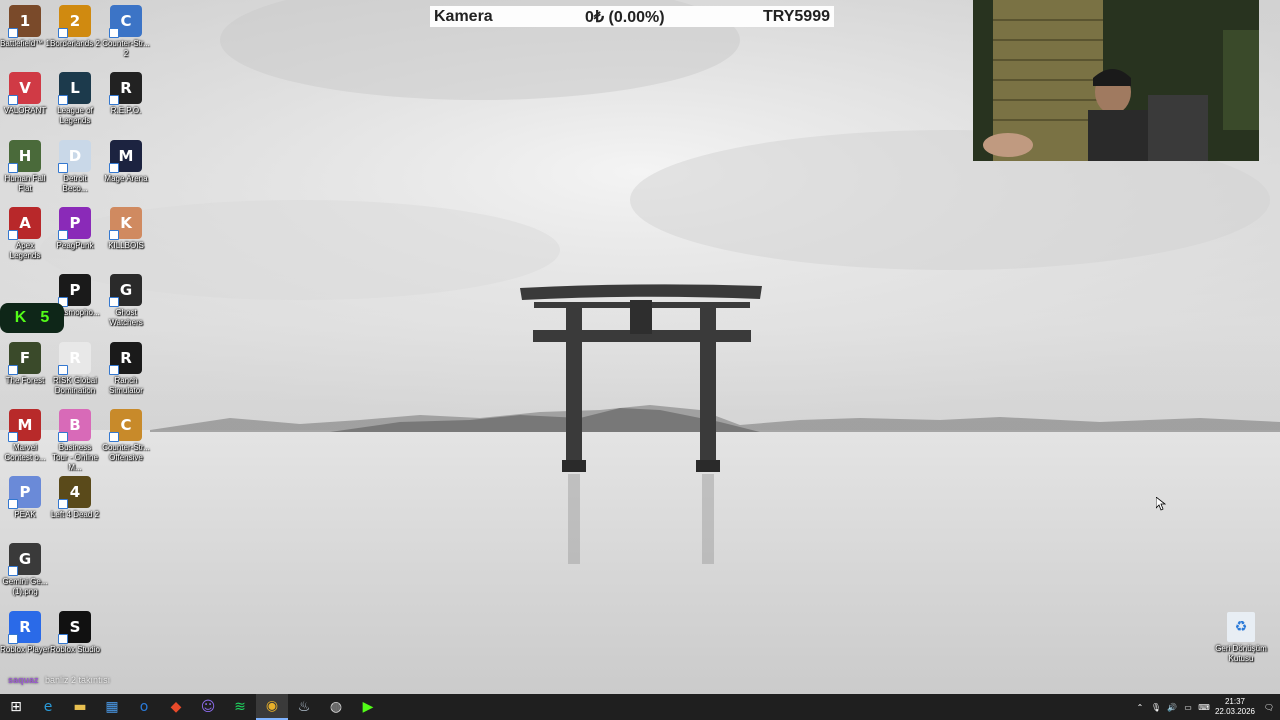 This screenshot has width=1280, height=720. I want to click on desktop-icon-label: Gemini Ge... (1).png, so click(25, 586).